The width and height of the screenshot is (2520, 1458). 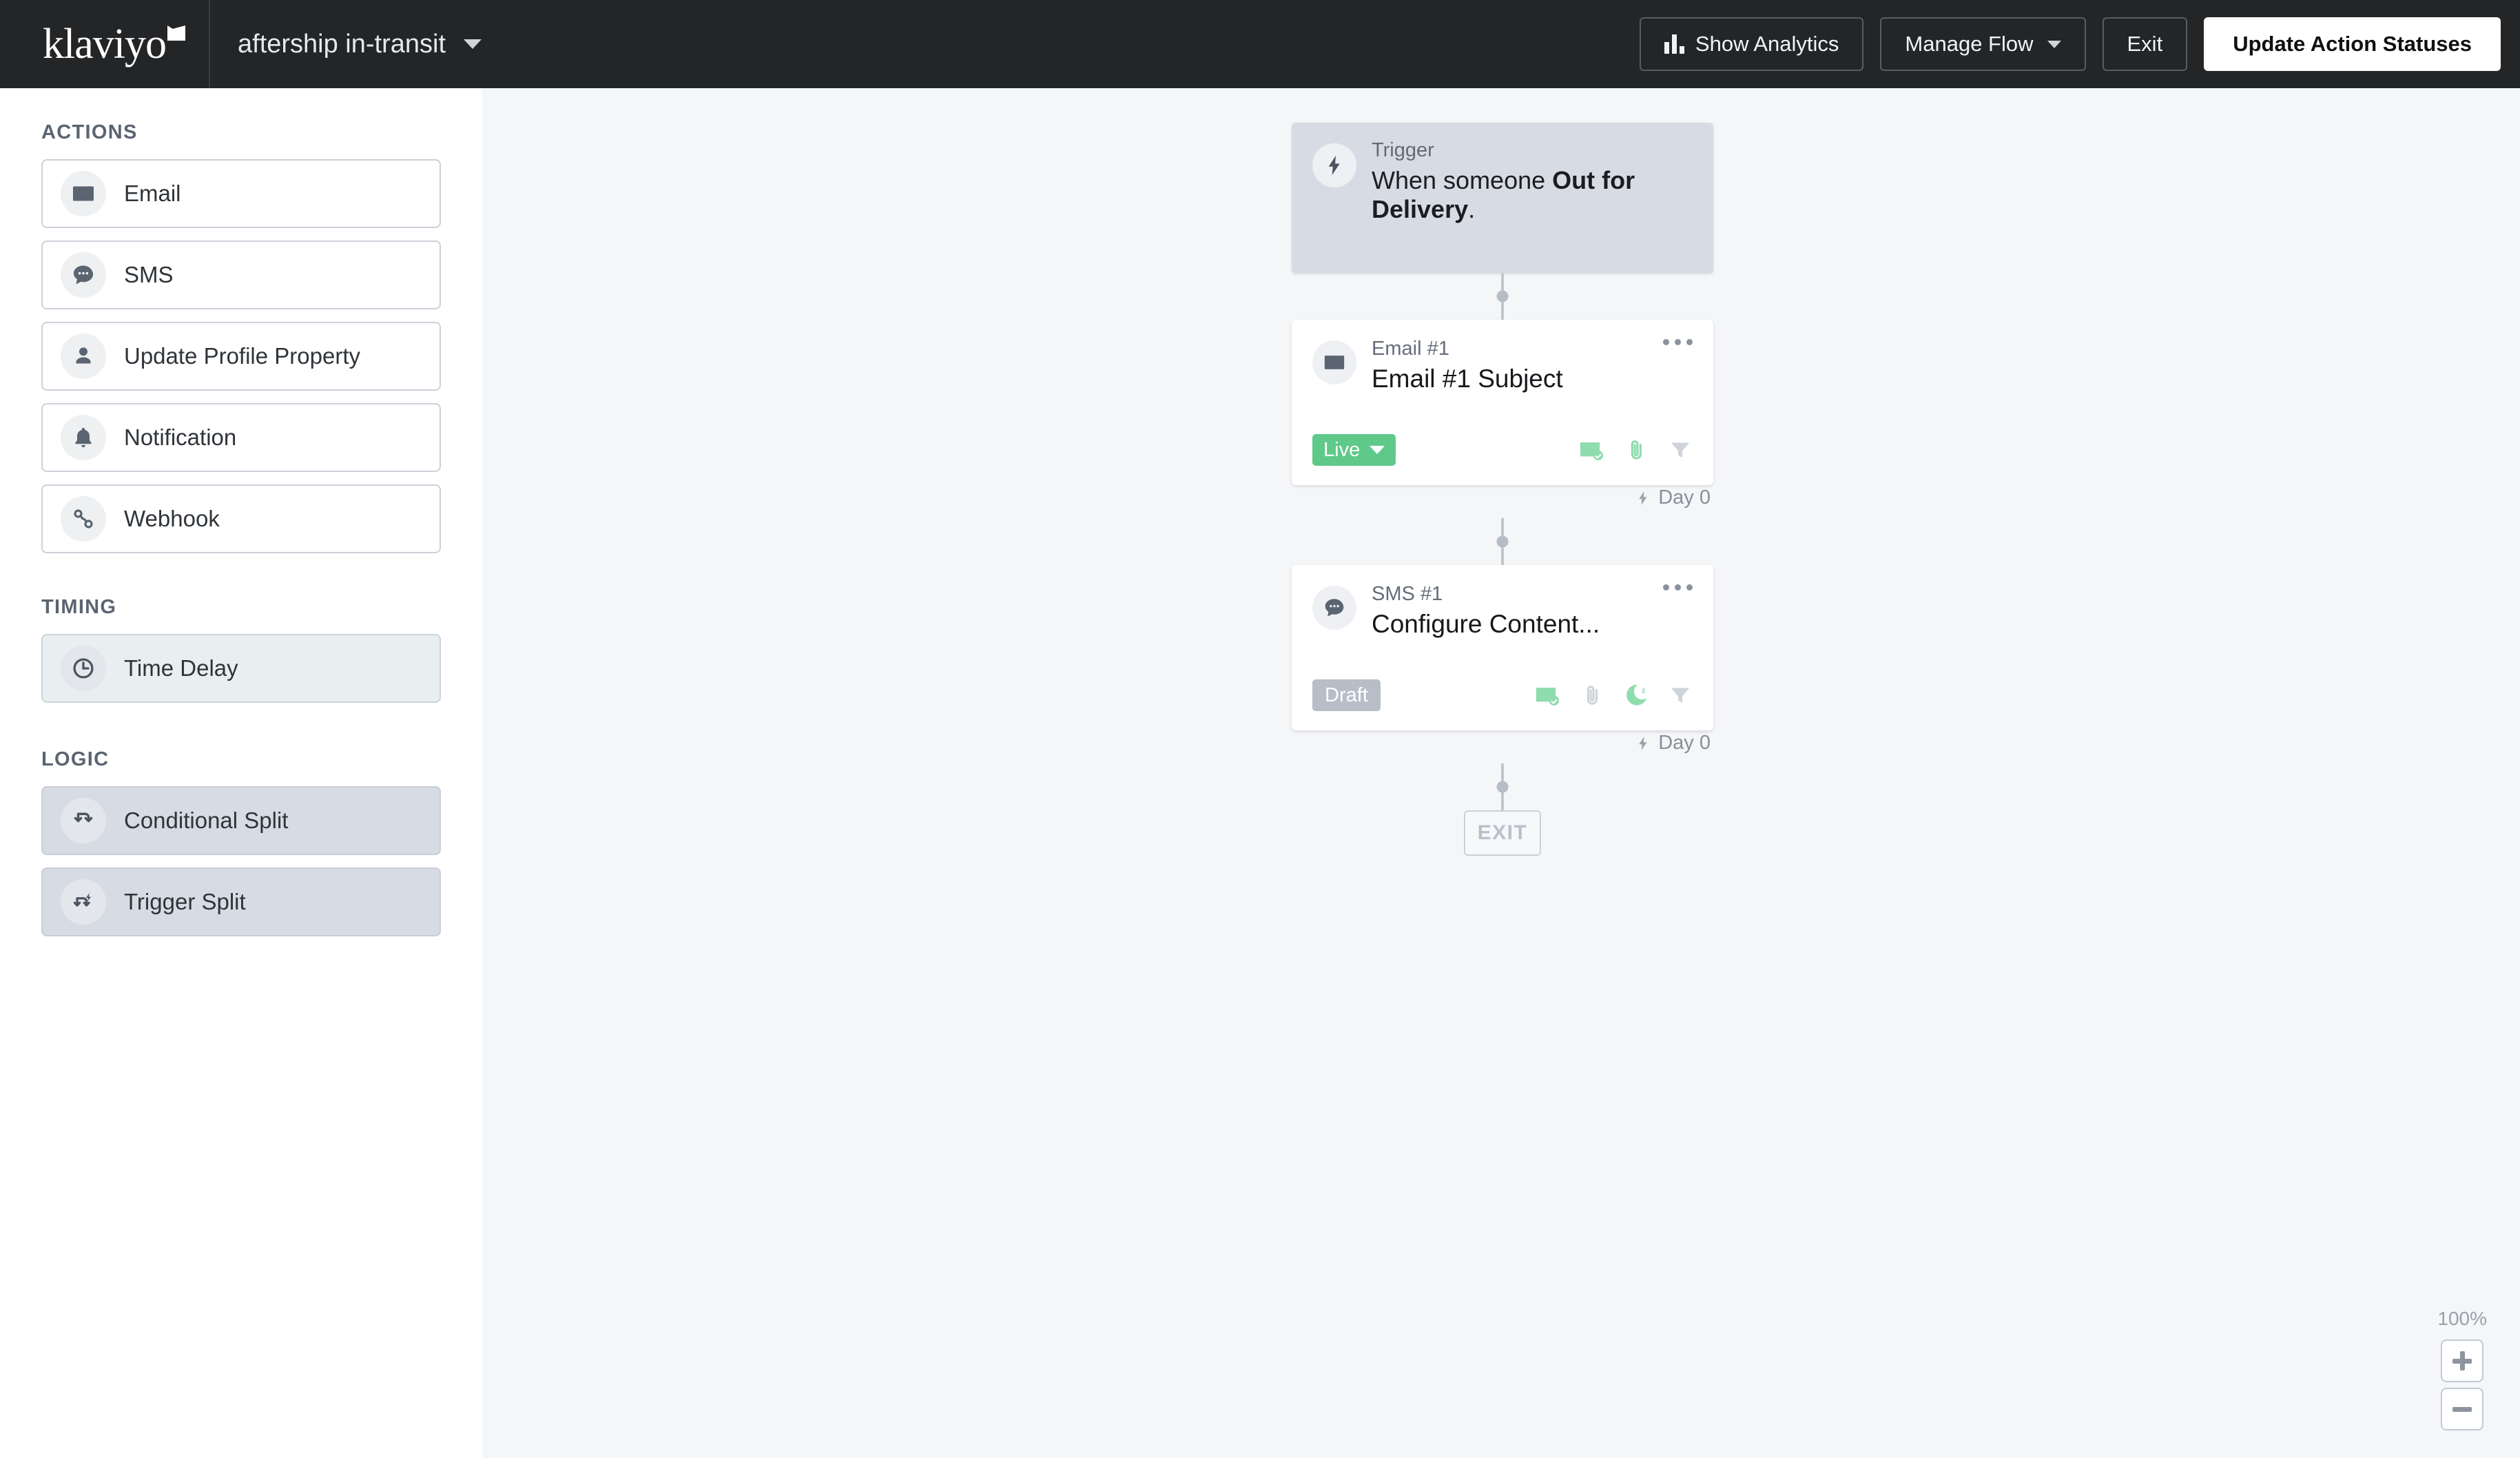 I want to click on day-row-email-1: Day 0, so click(x=1502, y=501).